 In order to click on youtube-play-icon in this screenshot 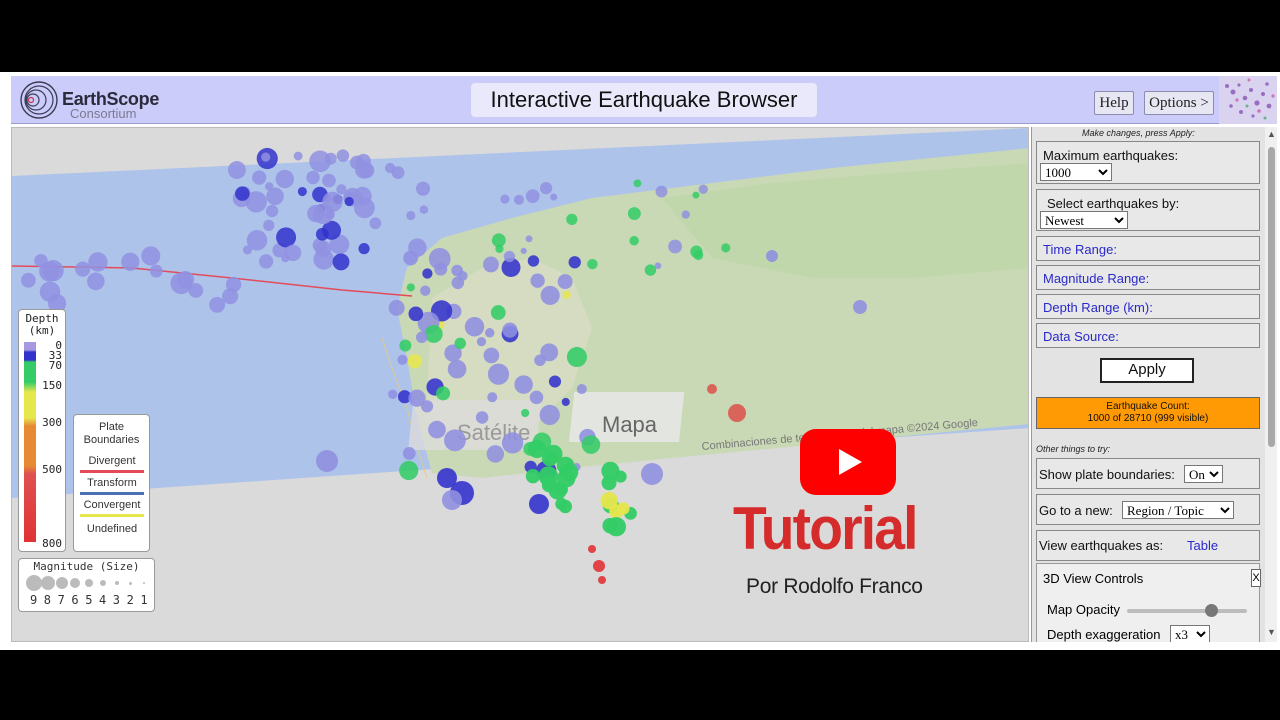, I will do `click(848, 462)`.